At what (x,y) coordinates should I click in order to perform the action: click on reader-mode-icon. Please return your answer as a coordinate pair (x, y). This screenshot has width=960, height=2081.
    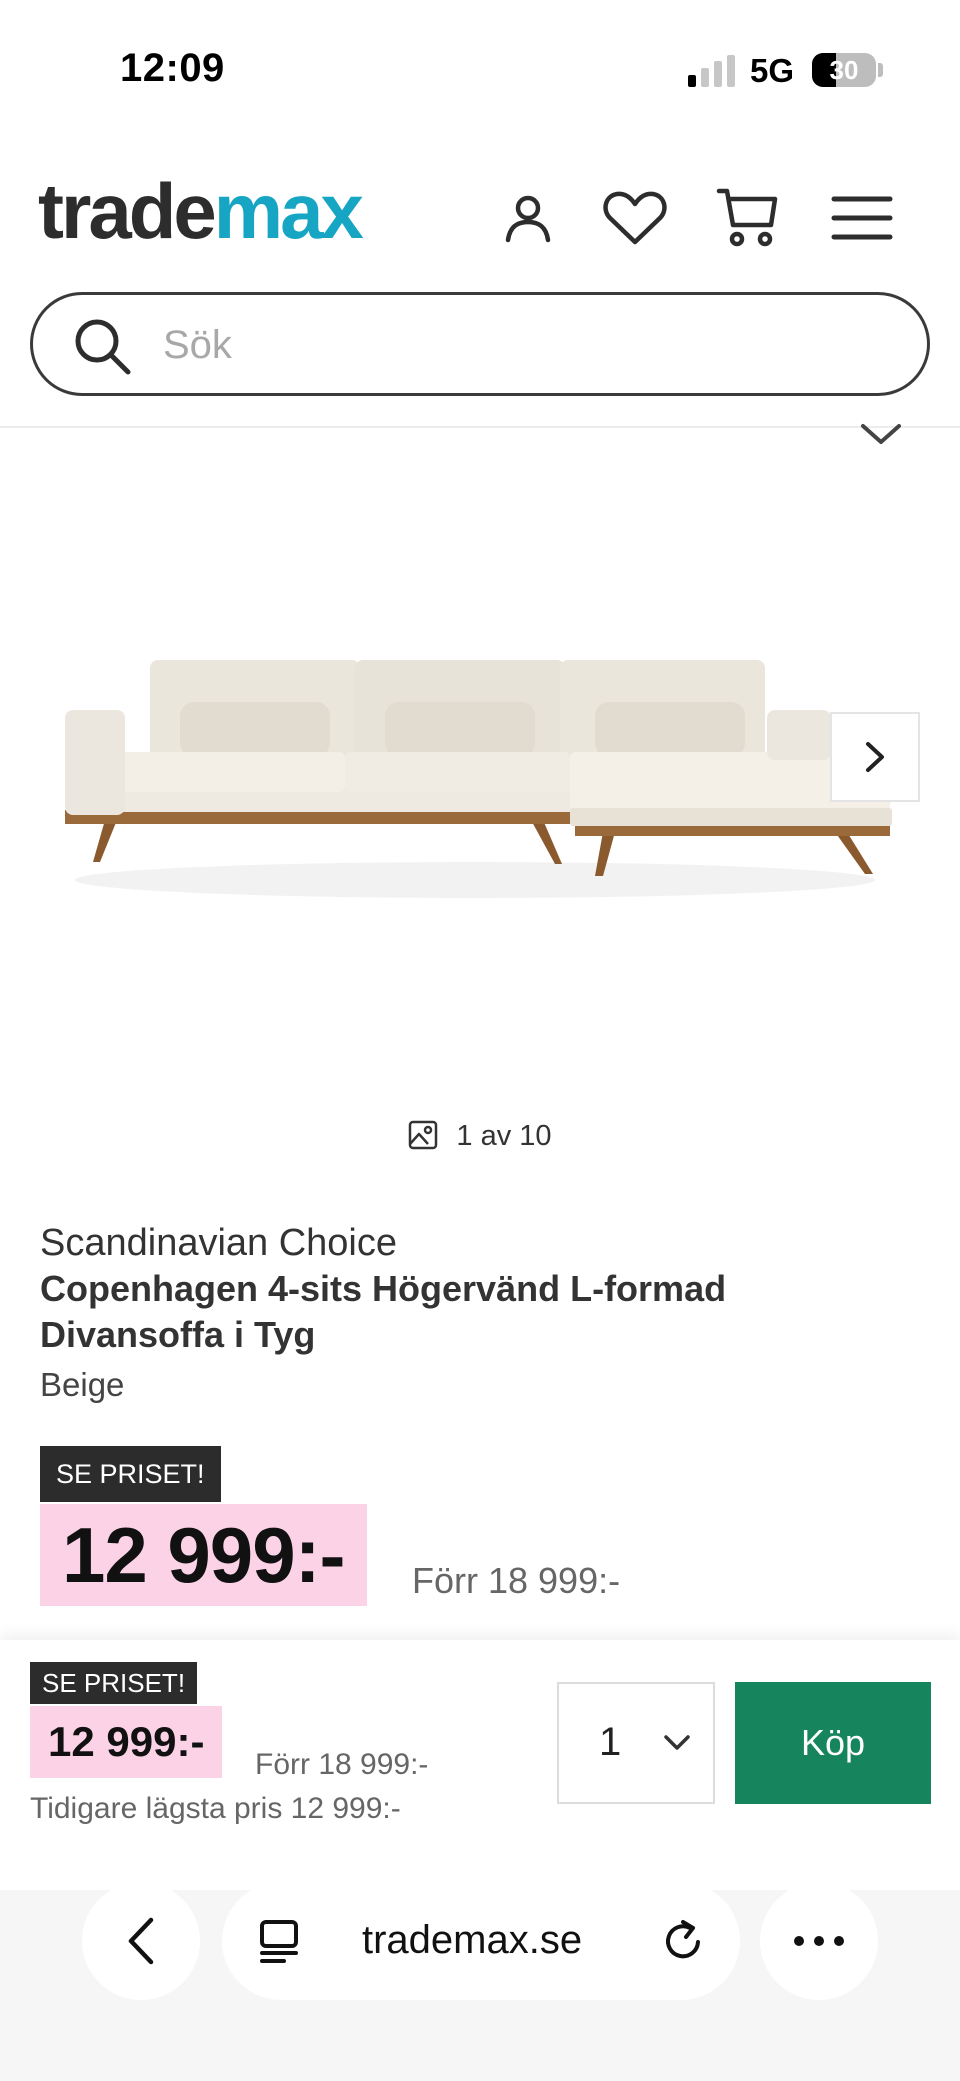
    Looking at the image, I should click on (279, 1941).